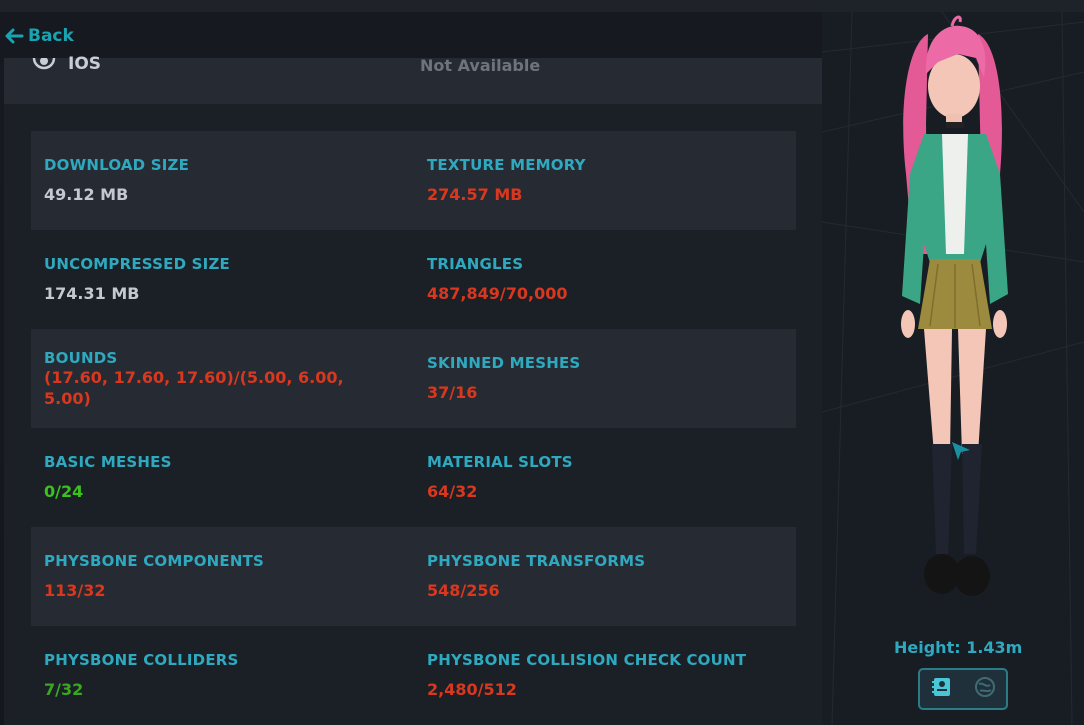  I want to click on stat-label: PHYSBONE COMPONENTS, so click(154, 561).